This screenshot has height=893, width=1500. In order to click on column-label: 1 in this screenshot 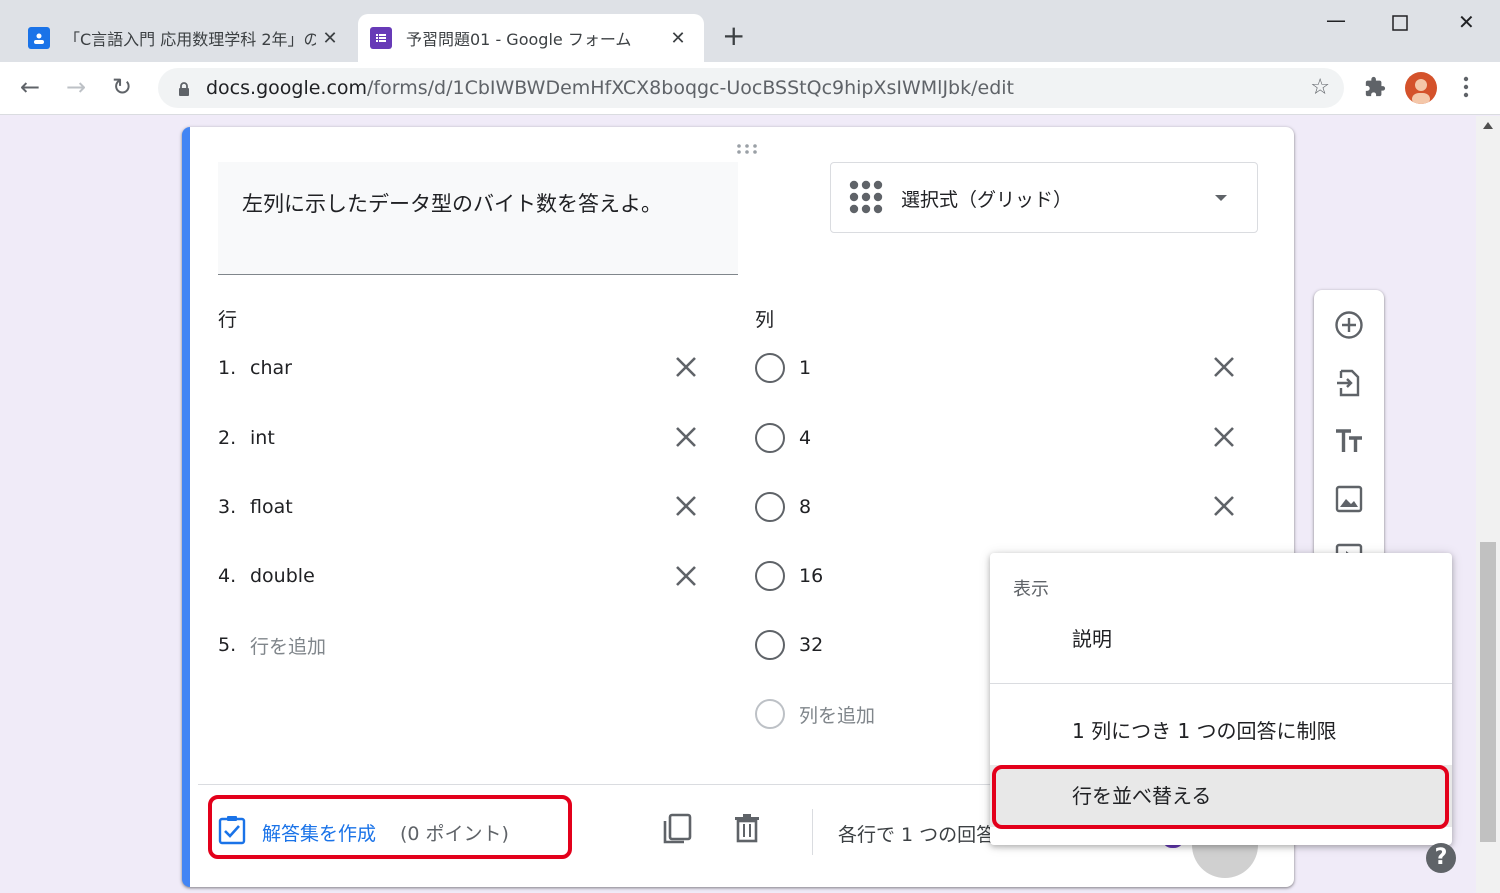, I will do `click(805, 368)`.